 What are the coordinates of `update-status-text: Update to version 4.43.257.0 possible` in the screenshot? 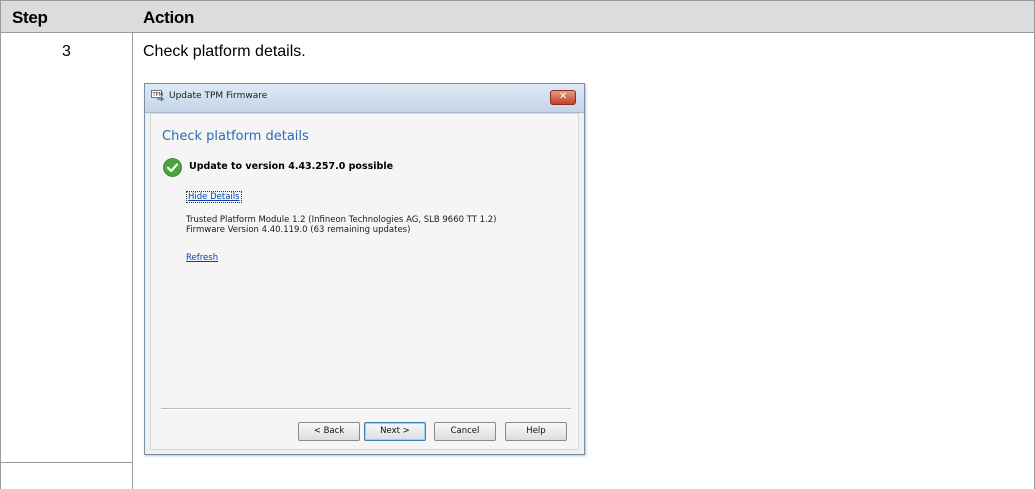 It's located at (291, 166).